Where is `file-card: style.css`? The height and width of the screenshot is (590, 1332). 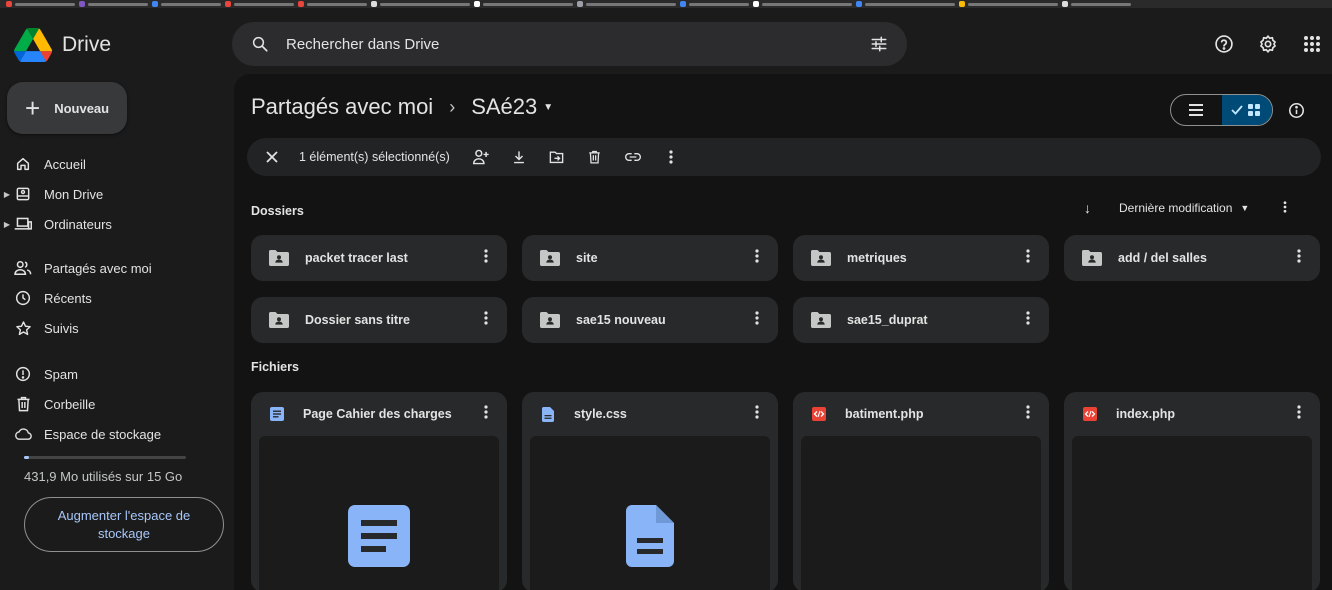
file-card: style.css is located at coordinates (650, 491).